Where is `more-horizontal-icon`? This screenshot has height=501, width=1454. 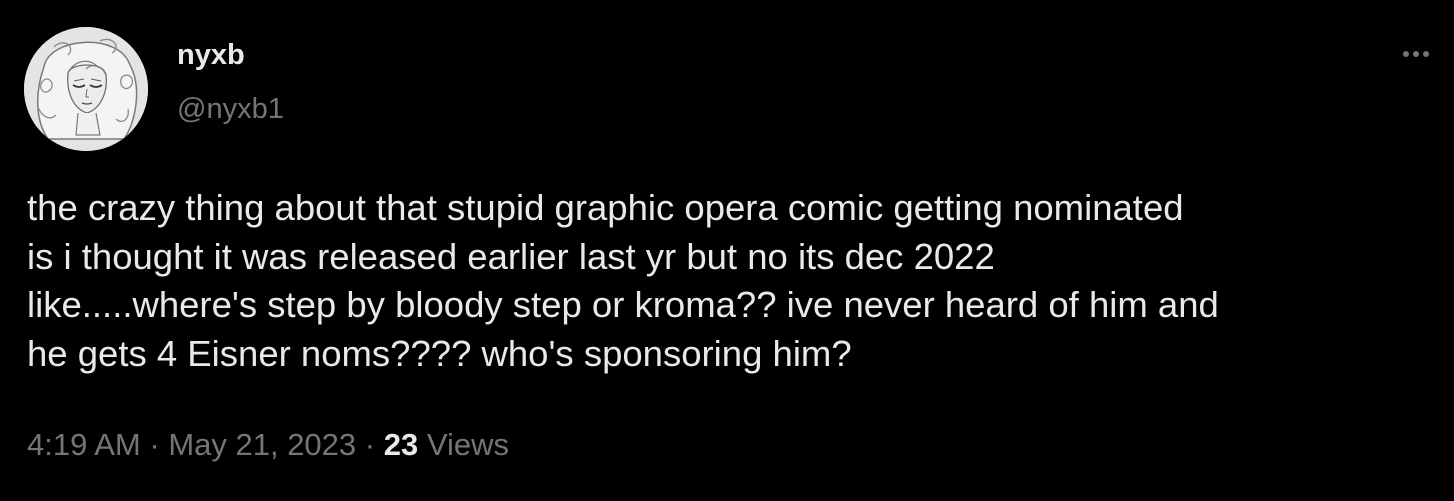 more-horizontal-icon is located at coordinates (1416, 54).